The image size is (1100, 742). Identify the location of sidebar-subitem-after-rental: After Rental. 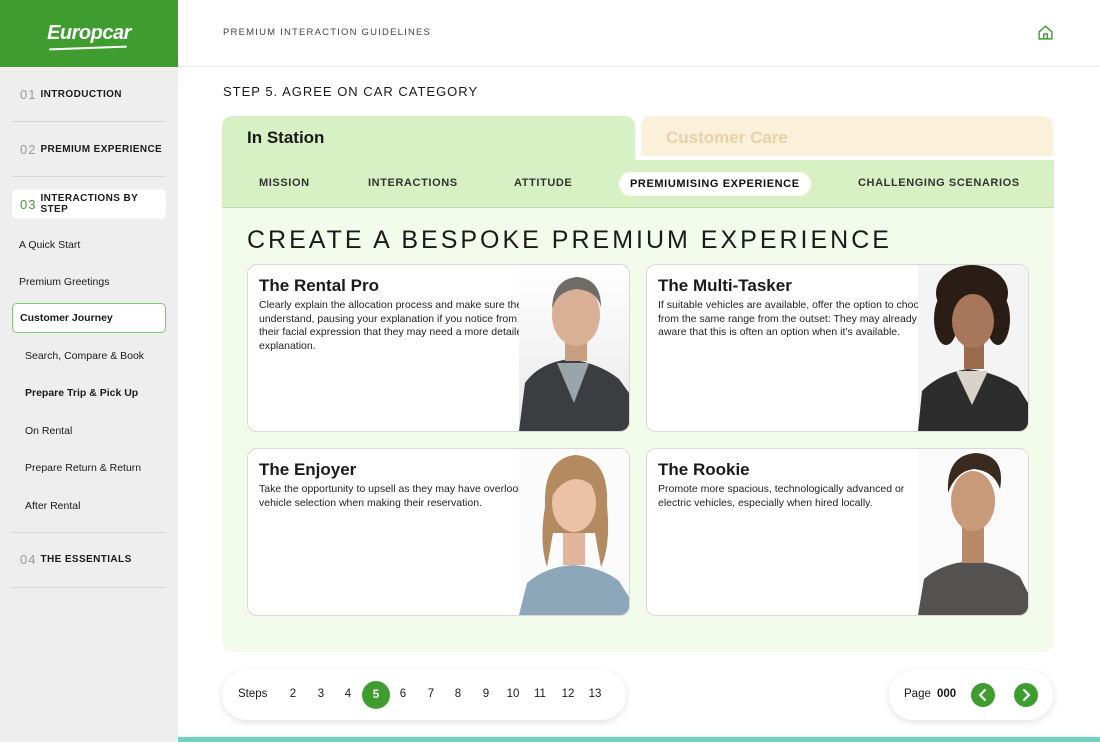
(89, 506).